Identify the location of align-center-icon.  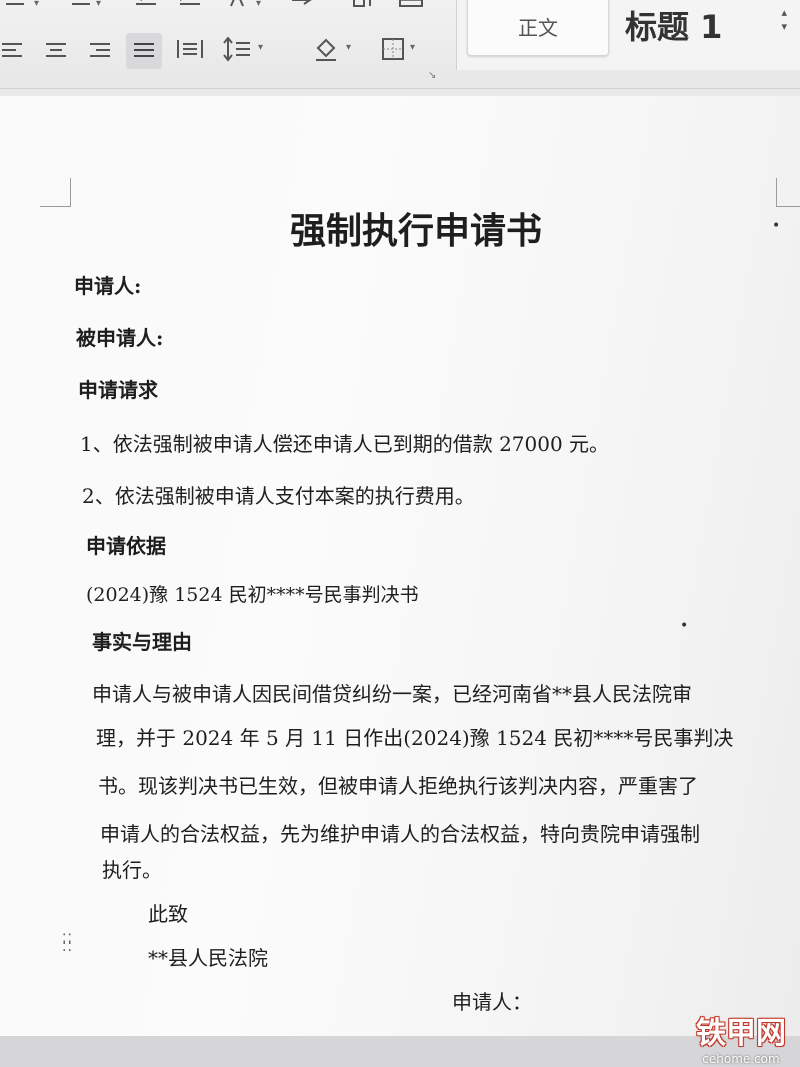
(56, 51).